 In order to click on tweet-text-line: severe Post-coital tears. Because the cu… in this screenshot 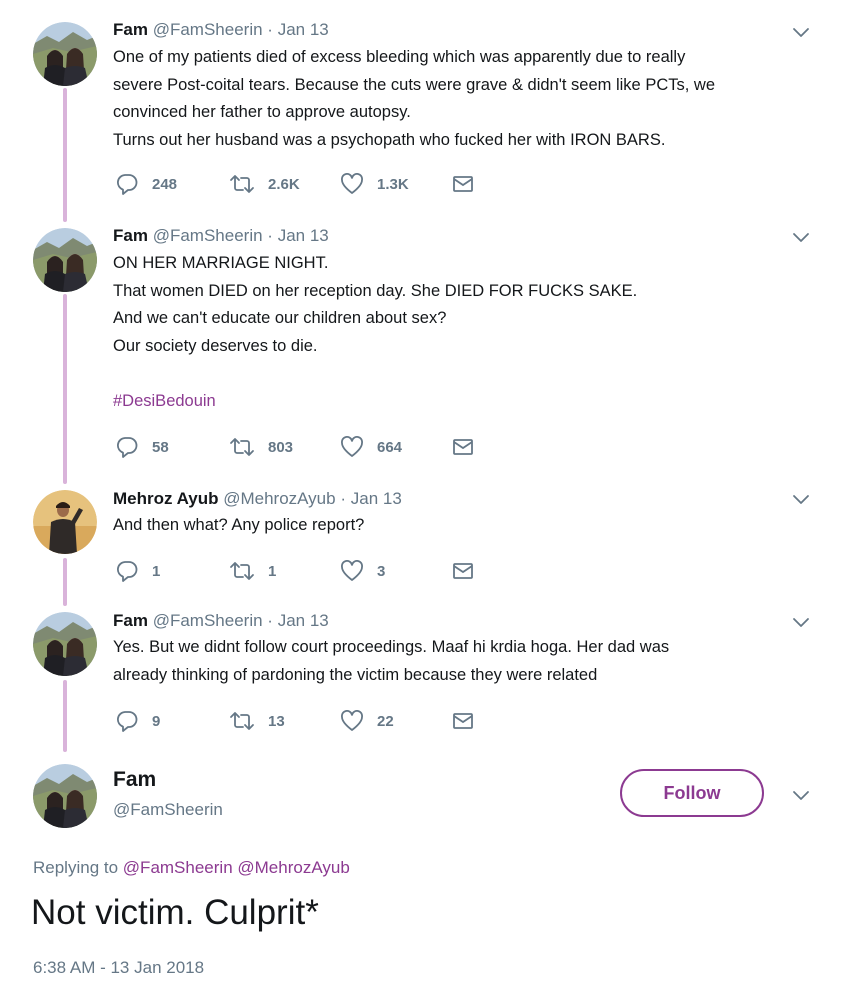, I will do `click(414, 84)`.